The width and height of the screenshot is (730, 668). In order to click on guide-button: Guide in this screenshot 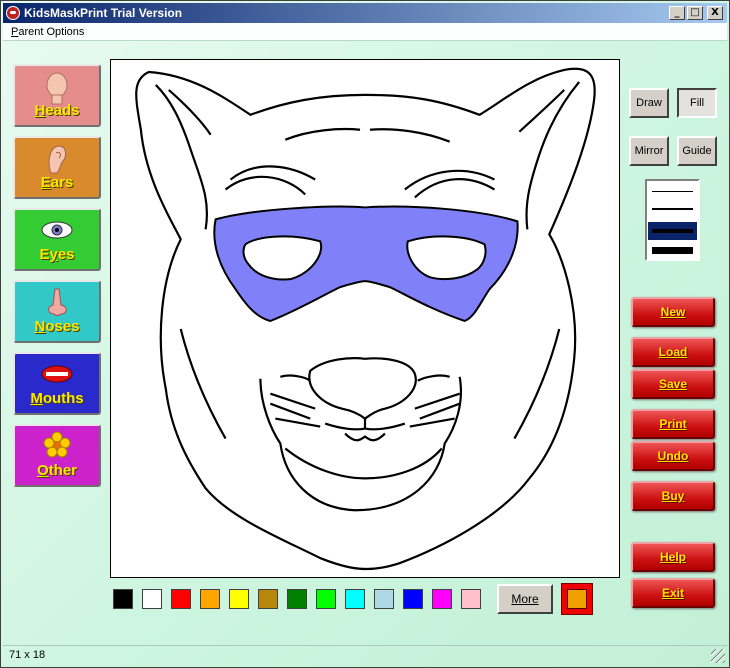, I will do `click(697, 151)`.